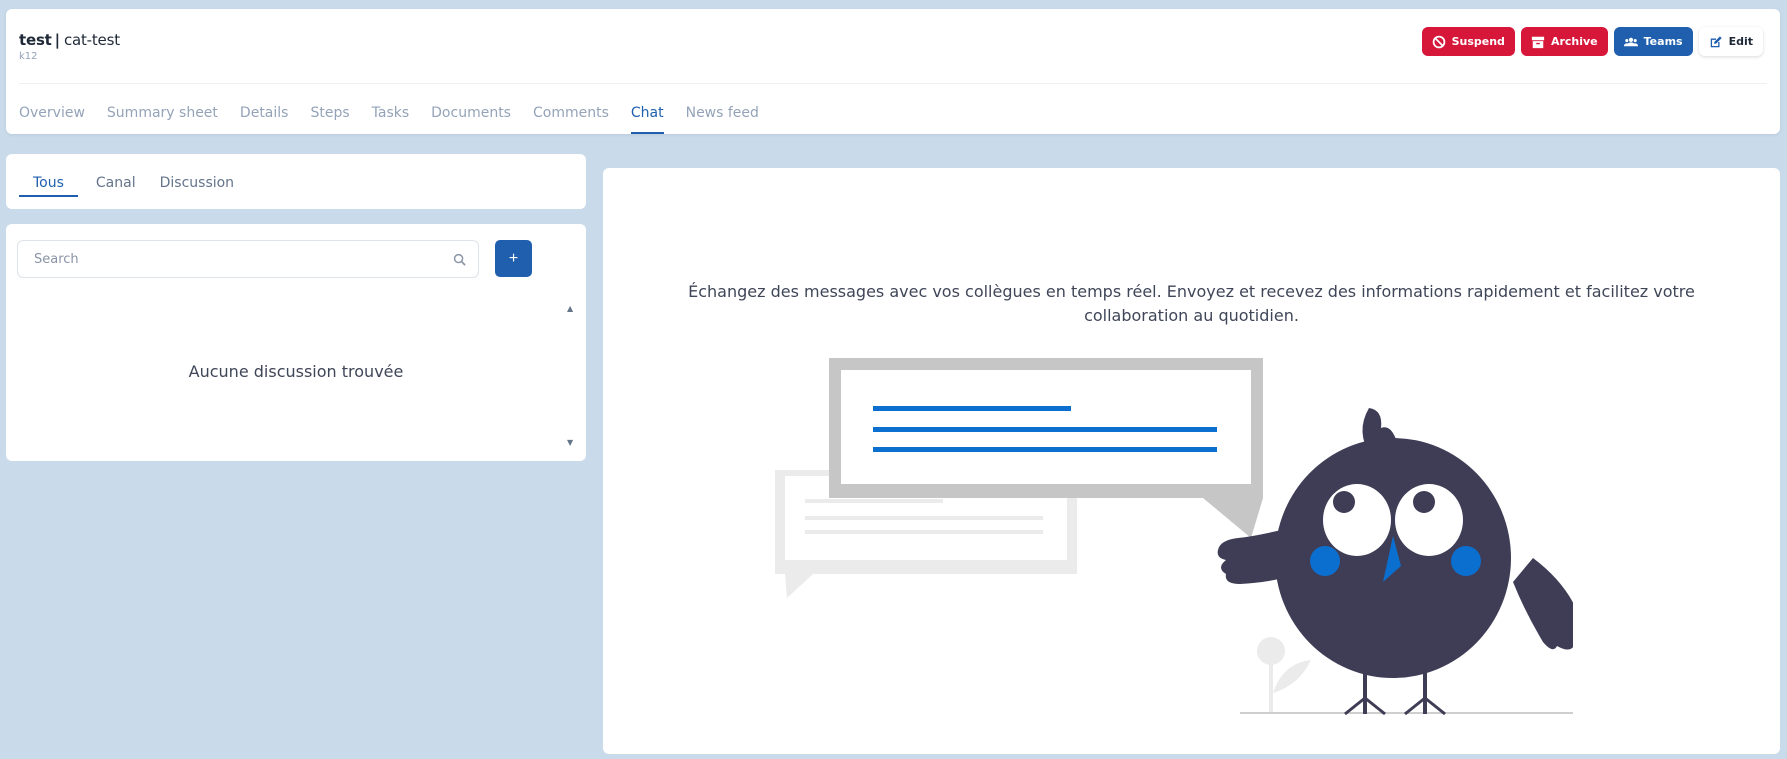 This screenshot has height=759, width=1787. What do you see at coordinates (1538, 42) in the screenshot?
I see `archive-icon` at bounding box center [1538, 42].